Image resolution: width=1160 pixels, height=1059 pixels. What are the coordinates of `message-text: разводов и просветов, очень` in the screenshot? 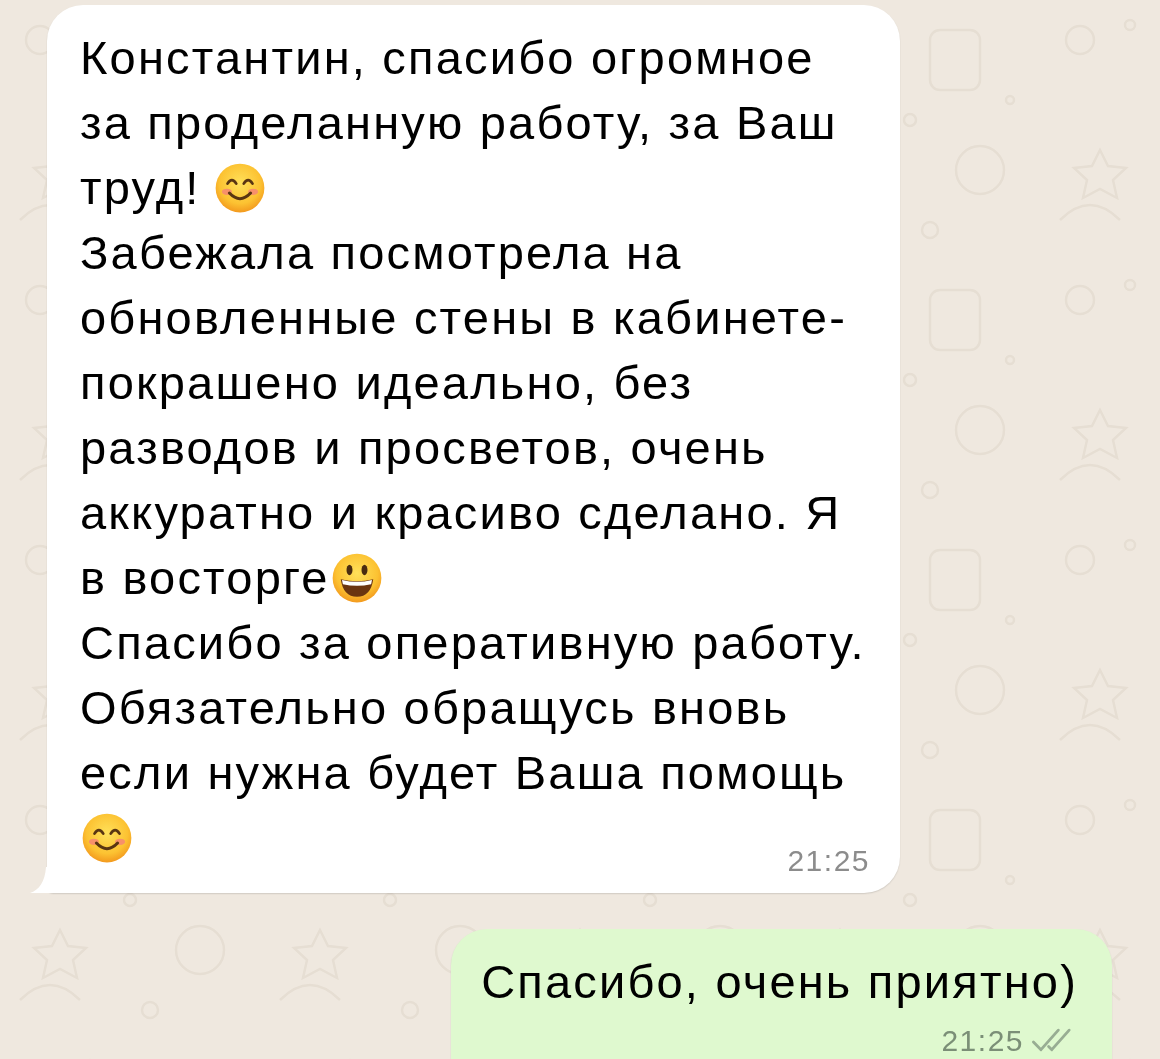 It's located at (424, 448).